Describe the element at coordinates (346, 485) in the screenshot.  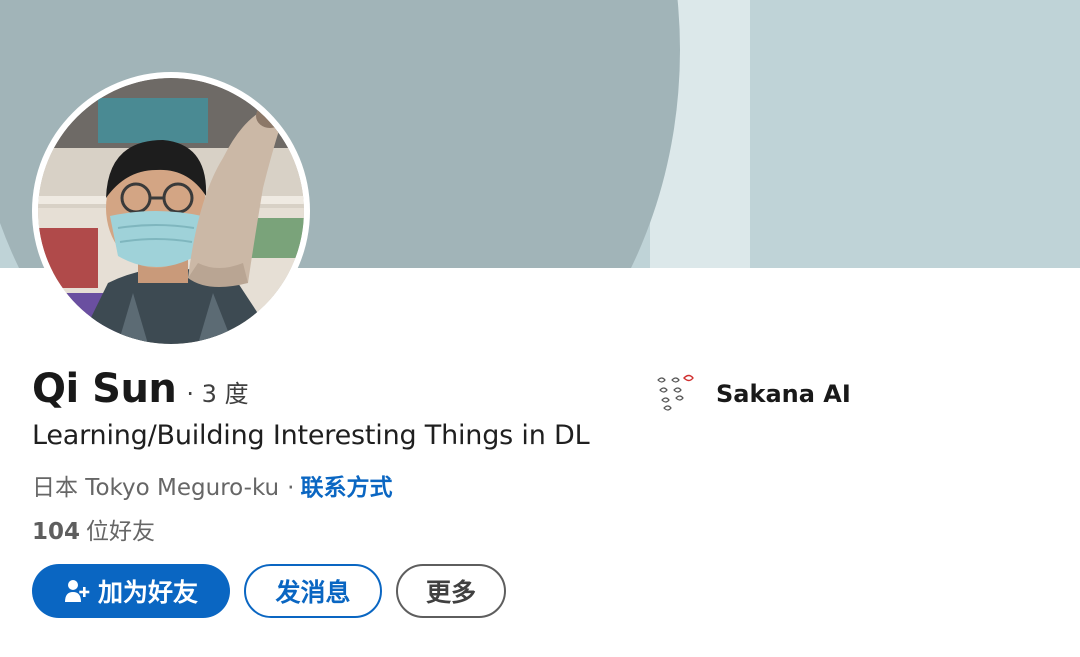
I see `contact-info-link: 联系方式` at that location.